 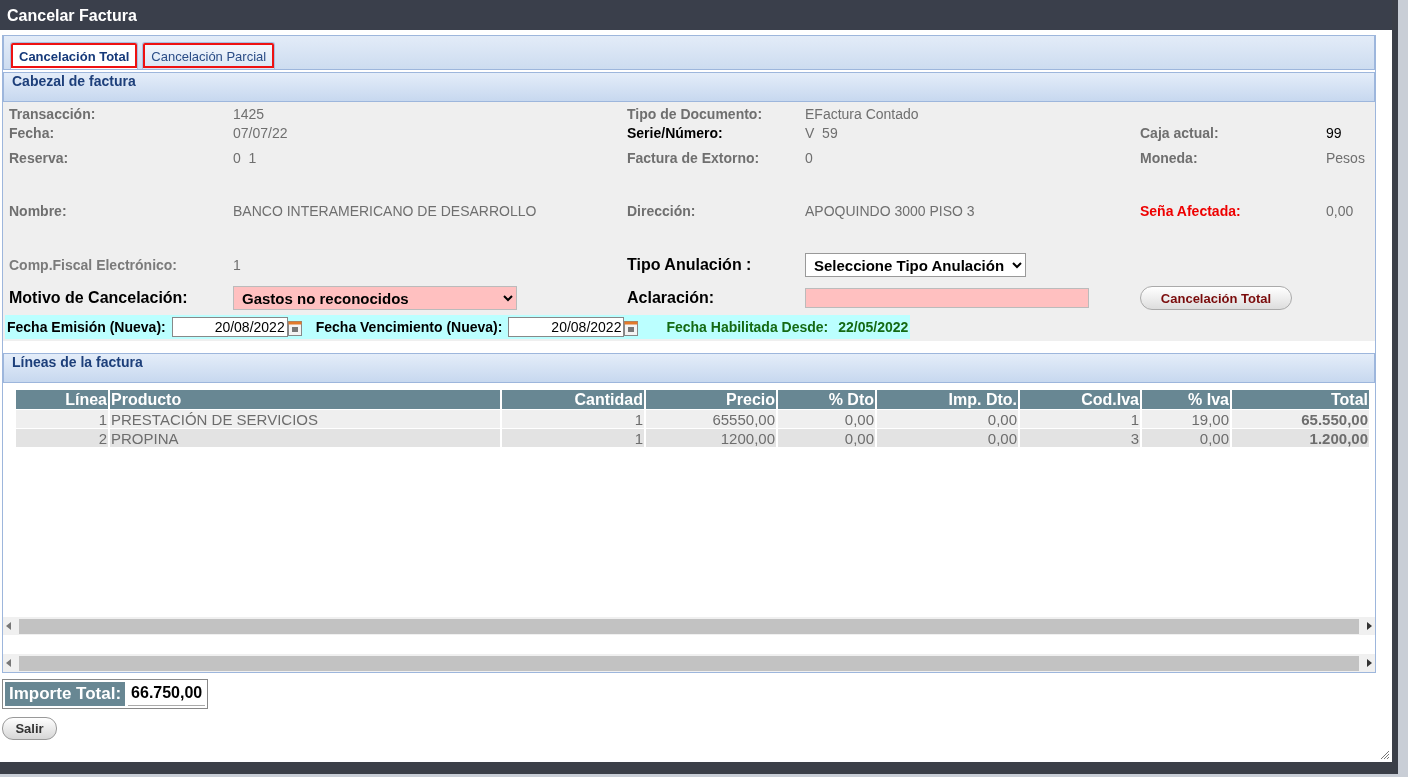 I want to click on field-label: Tipo de Documento:, so click(x=695, y=114).